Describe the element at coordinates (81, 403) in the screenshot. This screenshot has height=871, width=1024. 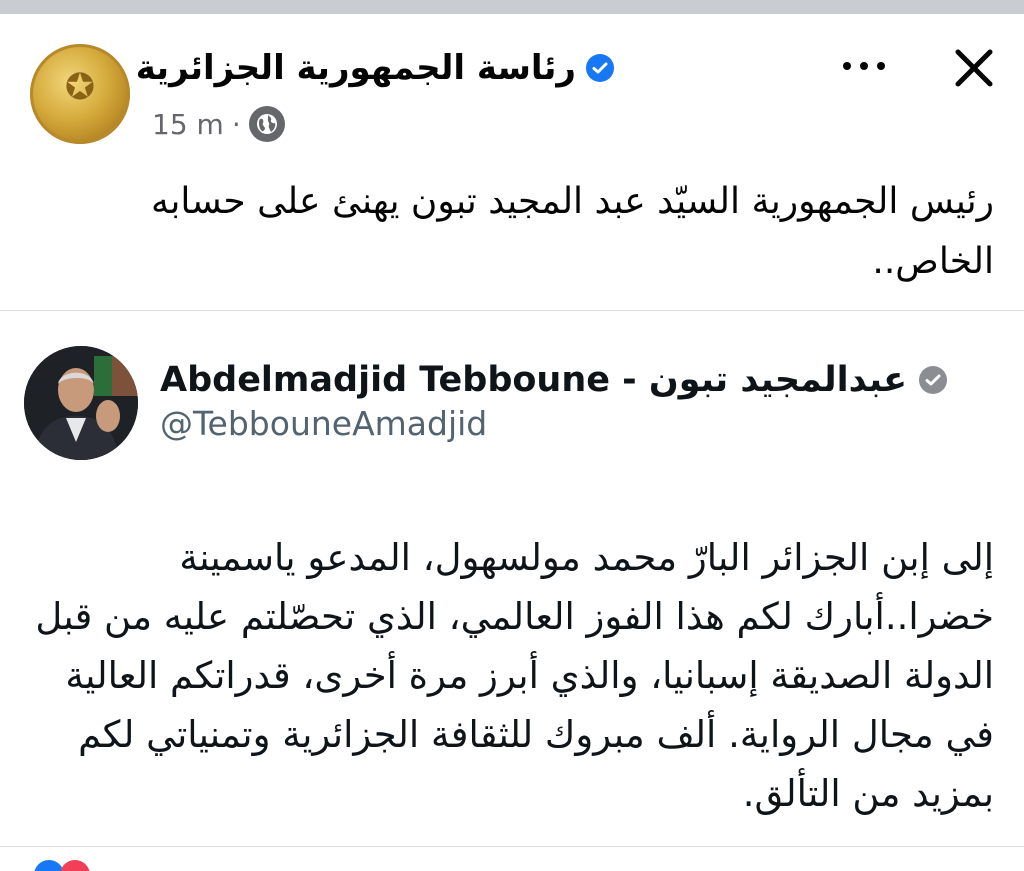
I see `tweet-author-avatar` at that location.